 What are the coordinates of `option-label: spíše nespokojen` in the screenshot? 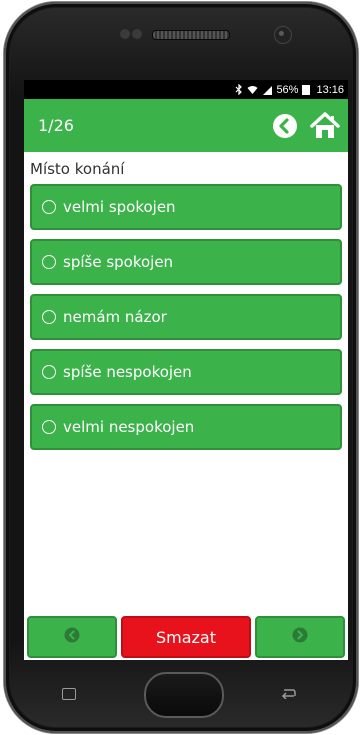 It's located at (127, 372).